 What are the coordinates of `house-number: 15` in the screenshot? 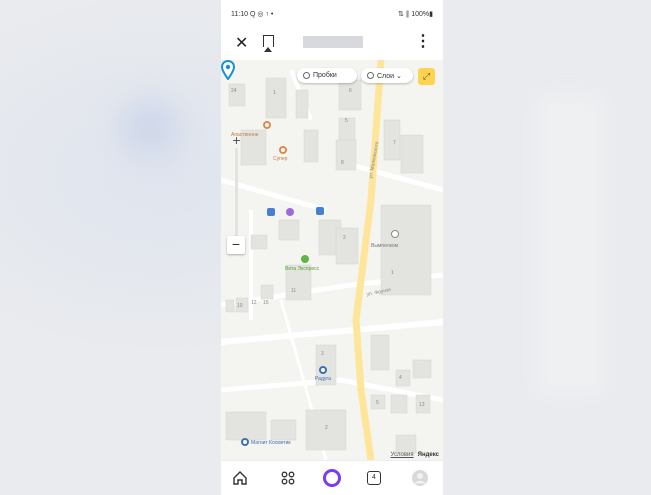 It's located at (266, 303).